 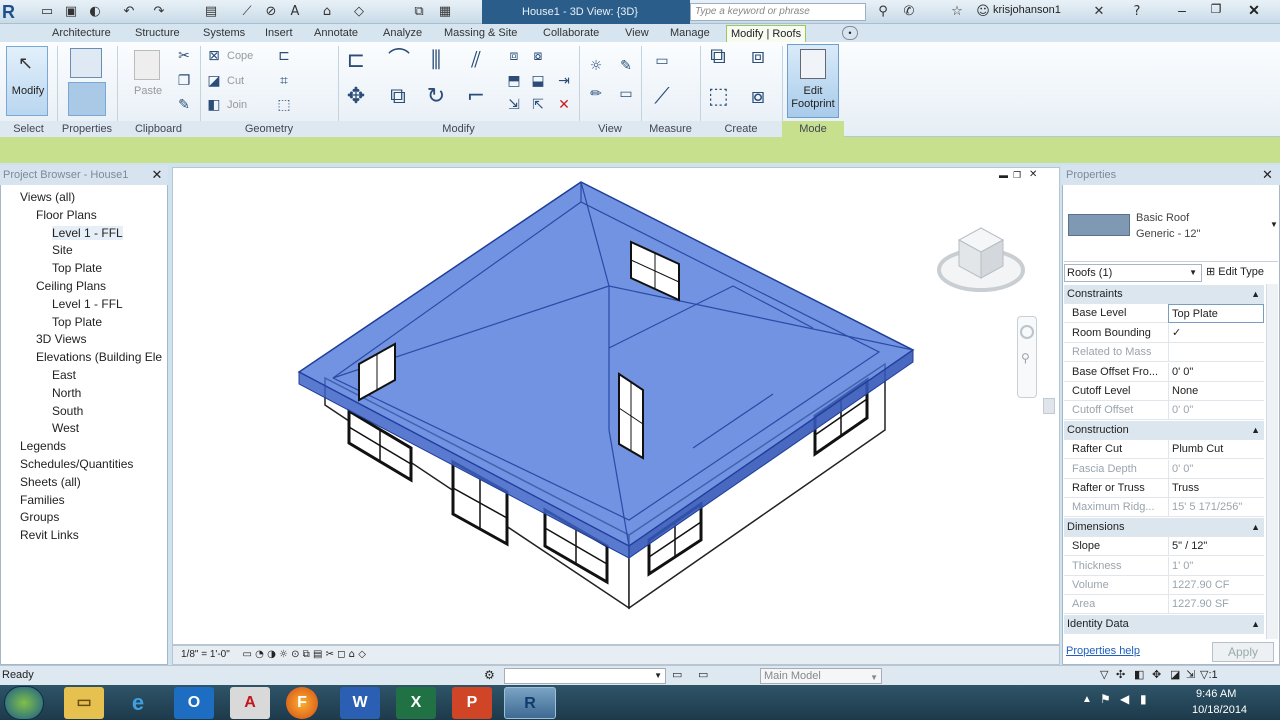 I want to click on undo-icon: ↶, so click(x=129, y=11).